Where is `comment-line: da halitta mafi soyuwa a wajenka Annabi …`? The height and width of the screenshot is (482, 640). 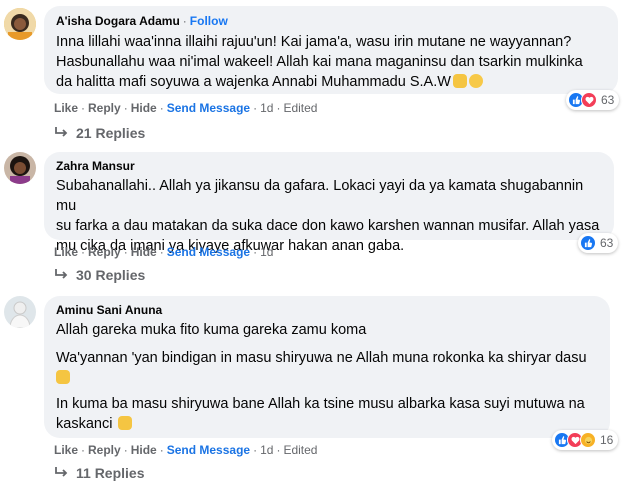
comment-line: da halitta mafi soyuwa a wajenka Annabi … is located at coordinates (253, 82).